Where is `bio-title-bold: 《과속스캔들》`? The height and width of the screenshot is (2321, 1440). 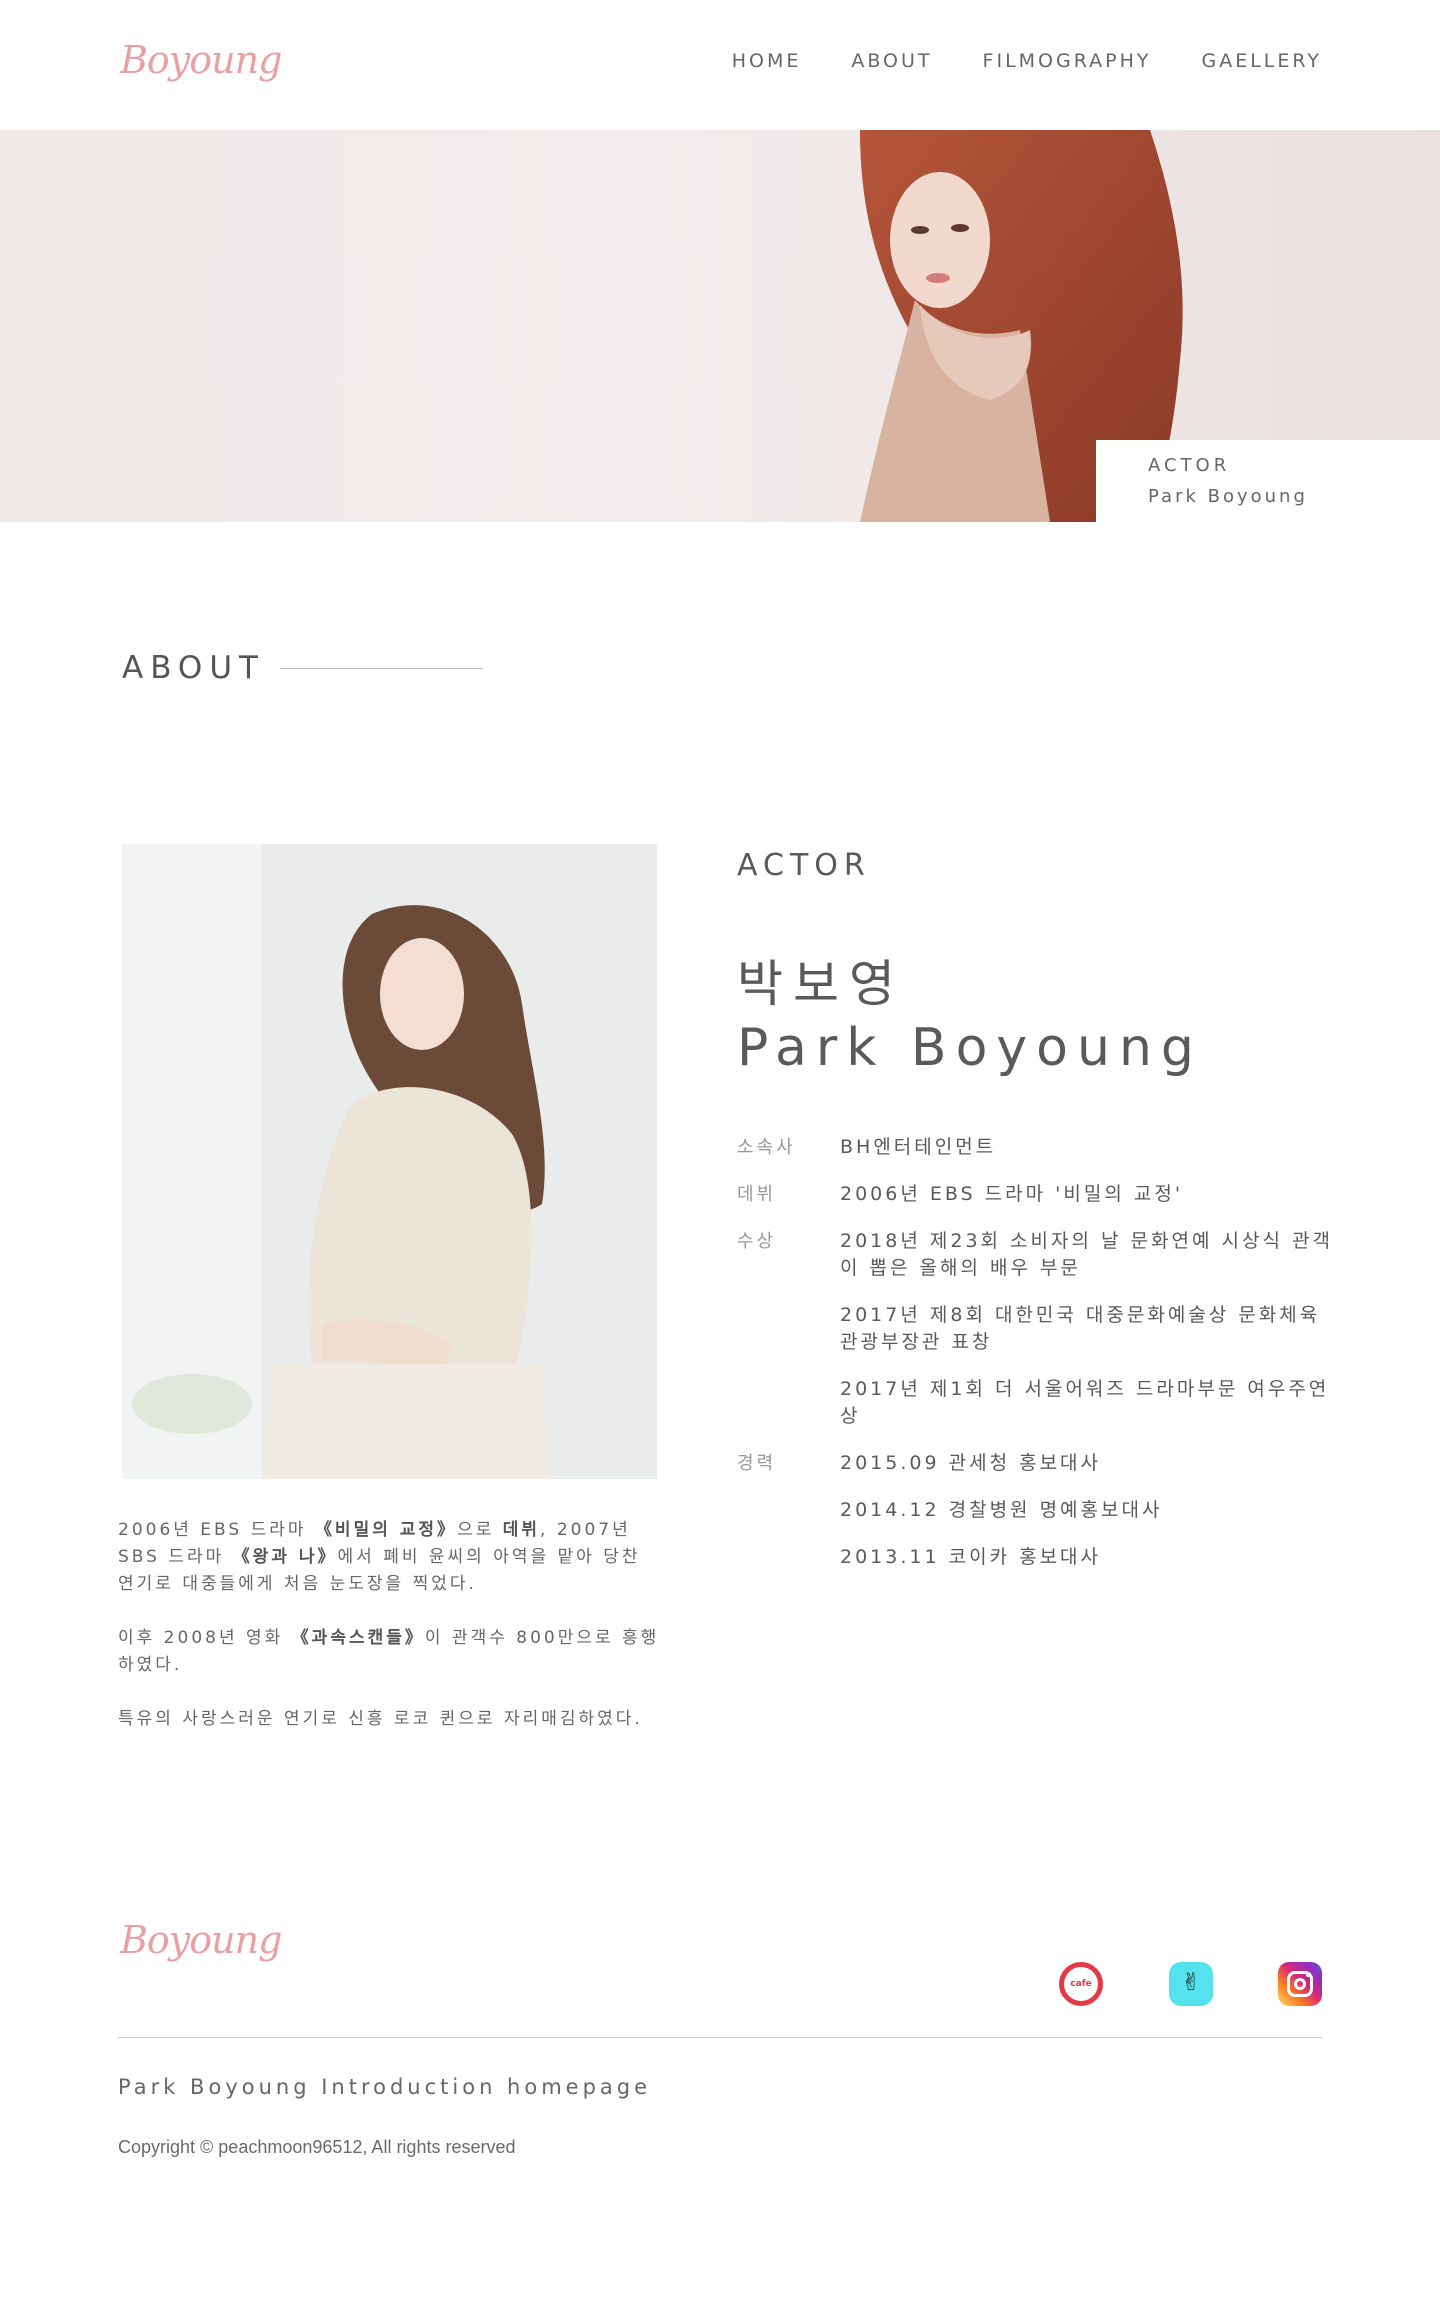 bio-title-bold: 《과속스캔들》 is located at coordinates (358, 1638).